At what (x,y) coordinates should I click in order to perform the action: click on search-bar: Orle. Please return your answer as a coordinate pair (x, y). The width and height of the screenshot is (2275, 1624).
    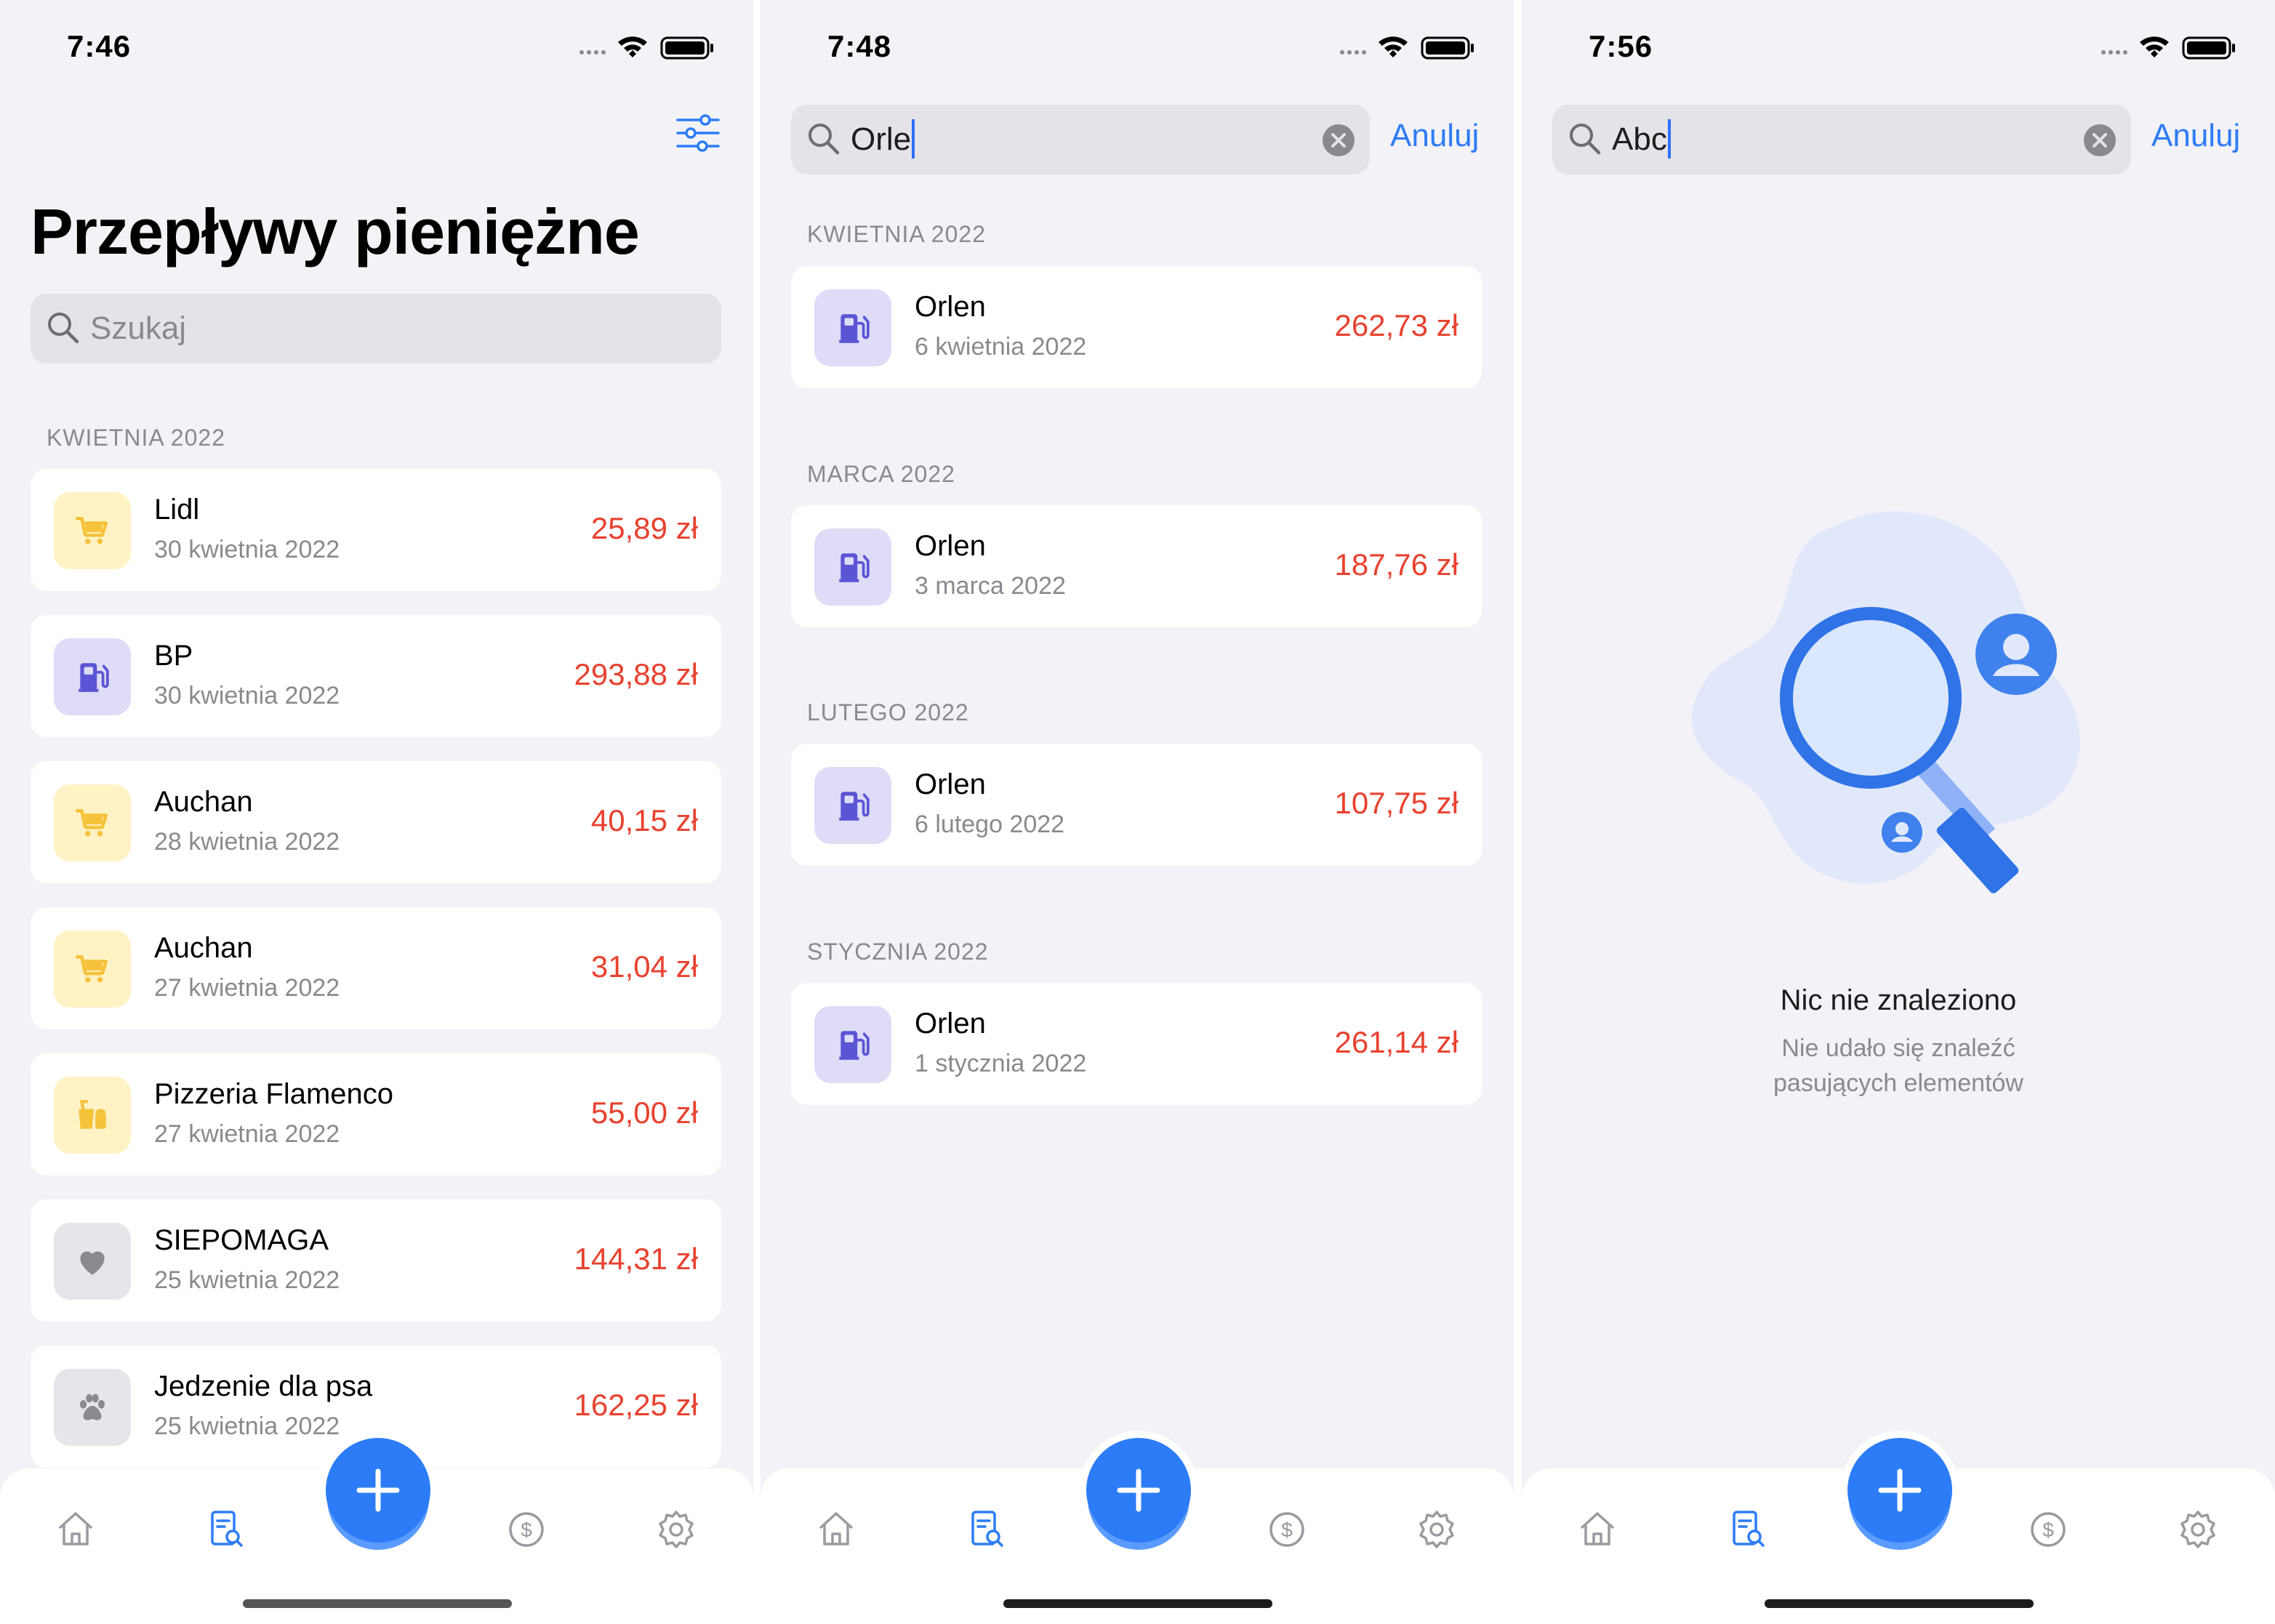
    Looking at the image, I should click on (1080, 139).